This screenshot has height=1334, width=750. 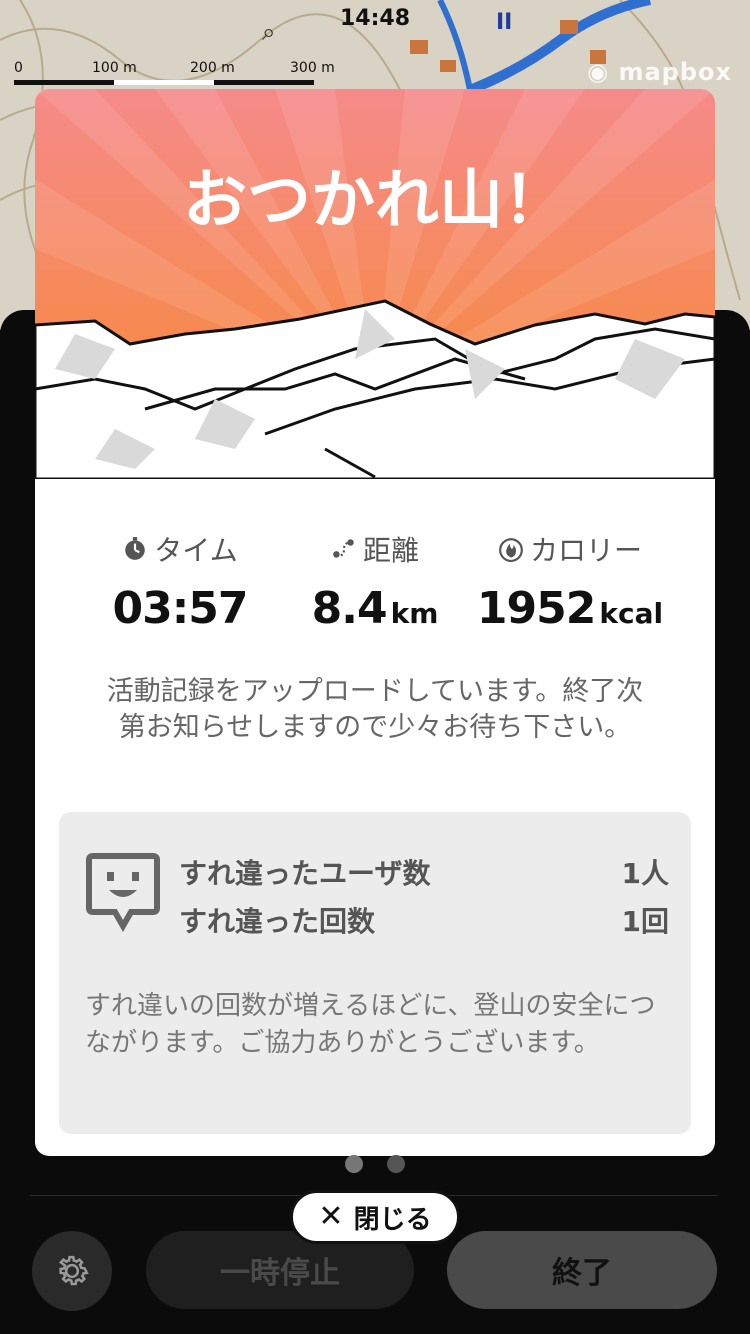 I want to click on close-button: ✕ 閉じる, so click(x=375, y=1217).